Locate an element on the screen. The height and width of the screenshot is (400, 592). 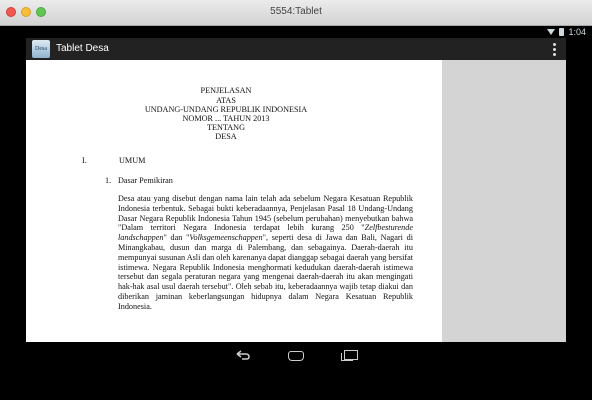
android-status-bar: 1:04 is located at coordinates (296, 32).